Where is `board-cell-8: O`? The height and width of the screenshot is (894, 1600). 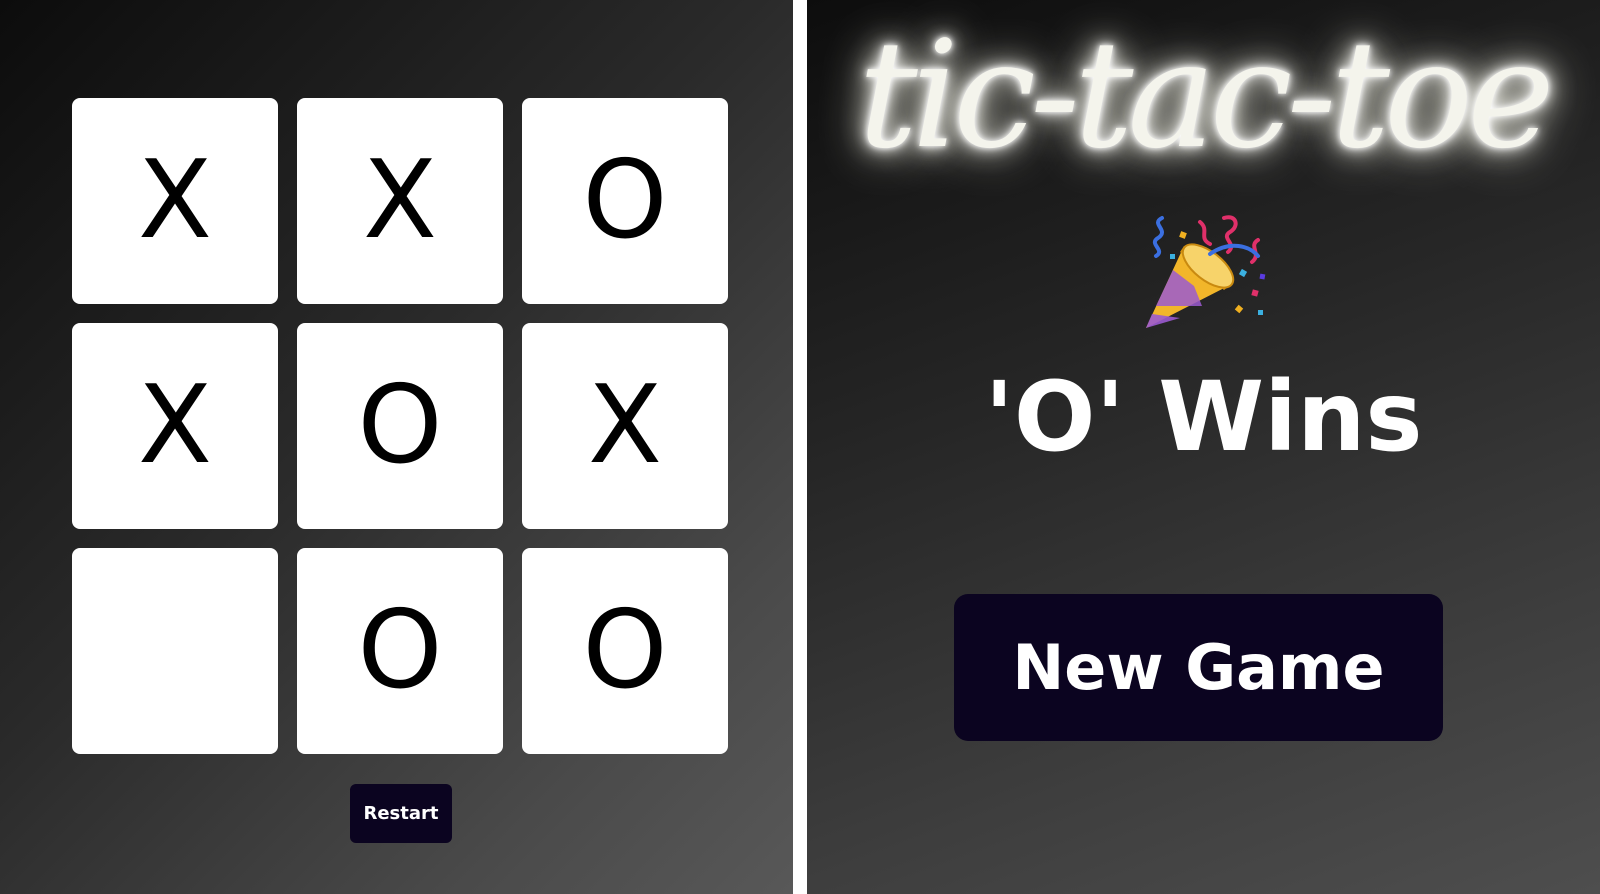 board-cell-8: O is located at coordinates (400, 651).